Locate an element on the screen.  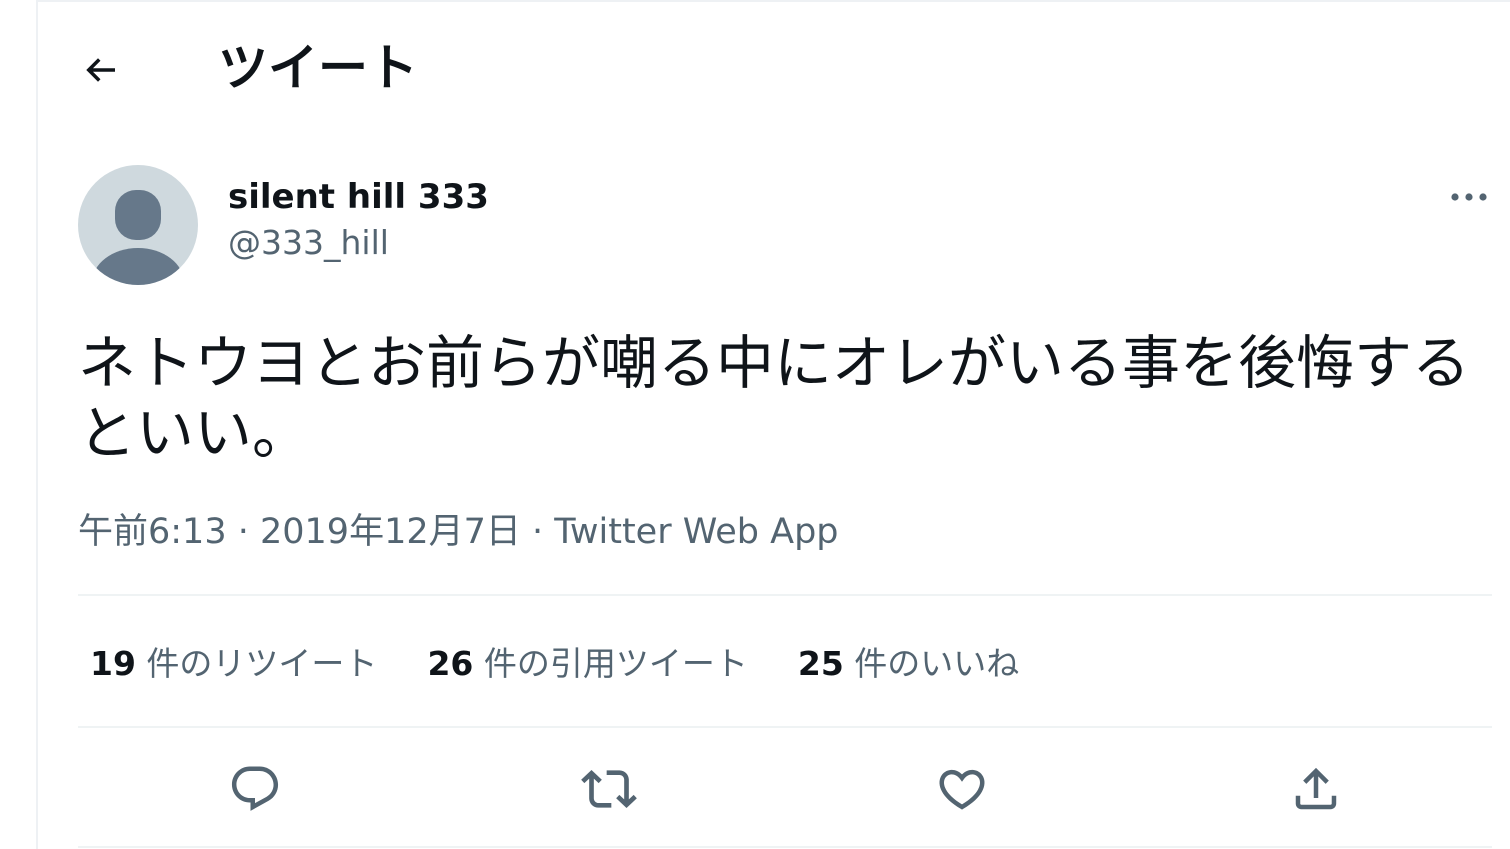
arrow-left-icon is located at coordinates (100, 70).